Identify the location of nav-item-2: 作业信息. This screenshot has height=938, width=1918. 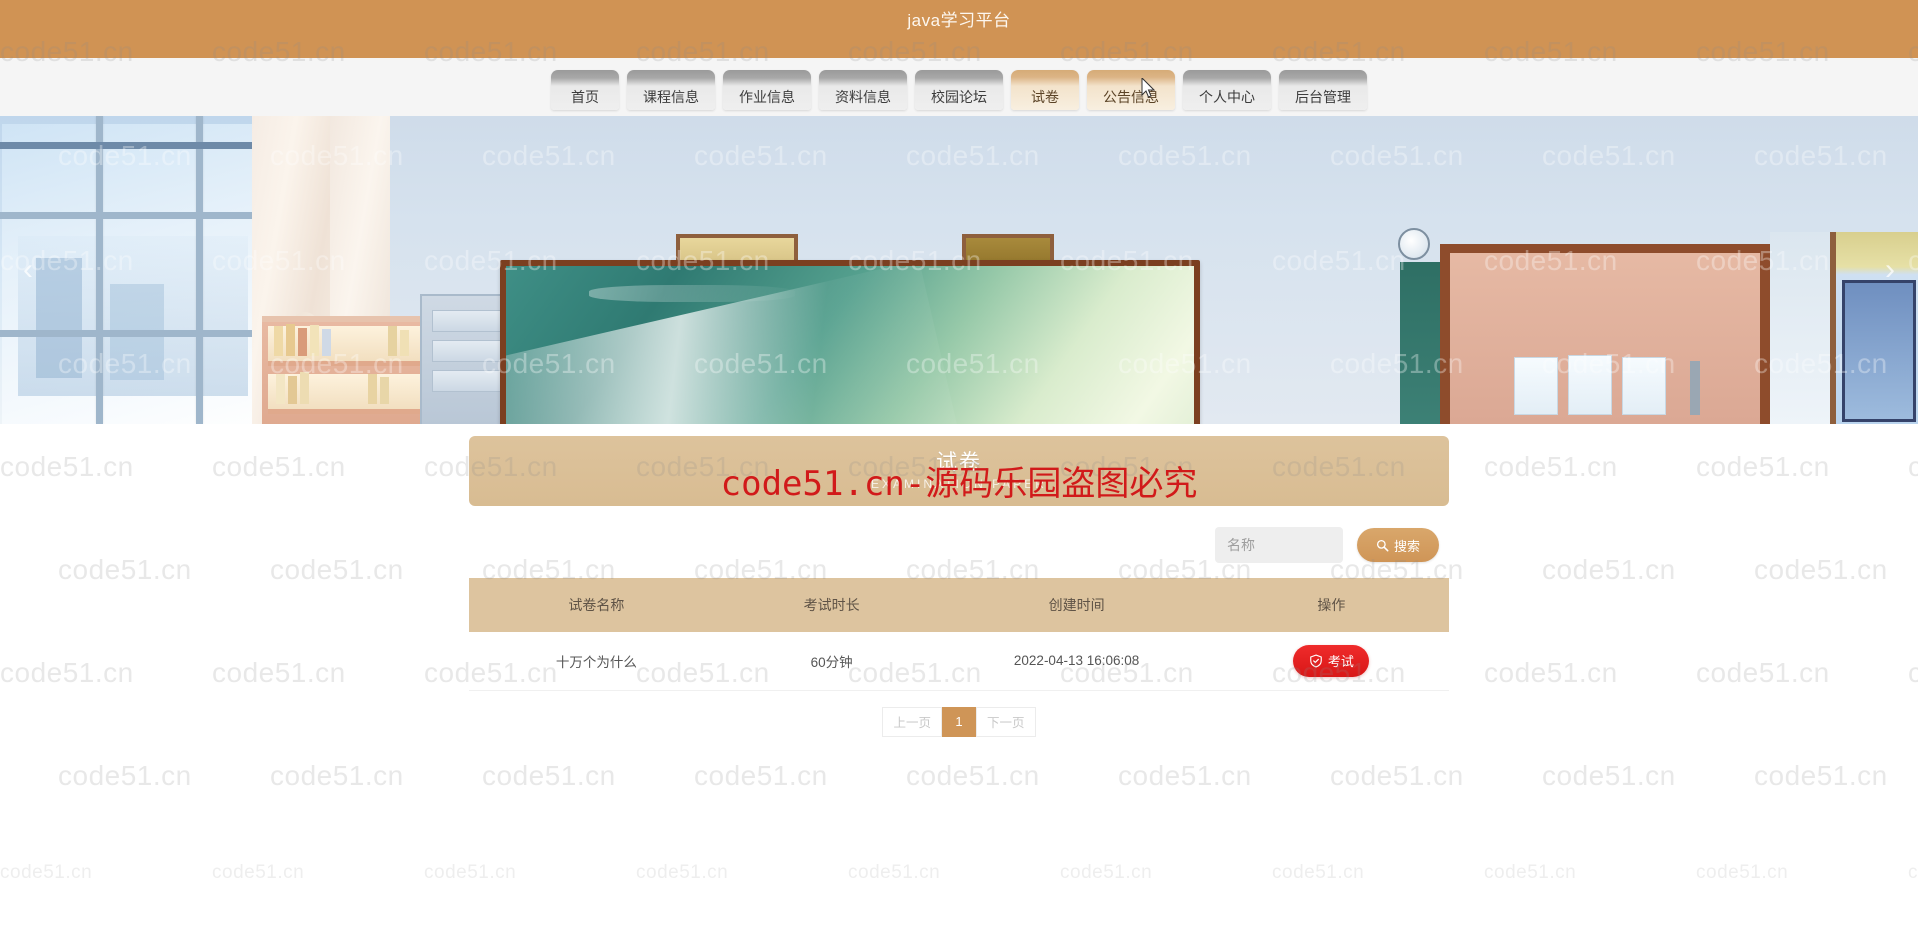
(767, 90).